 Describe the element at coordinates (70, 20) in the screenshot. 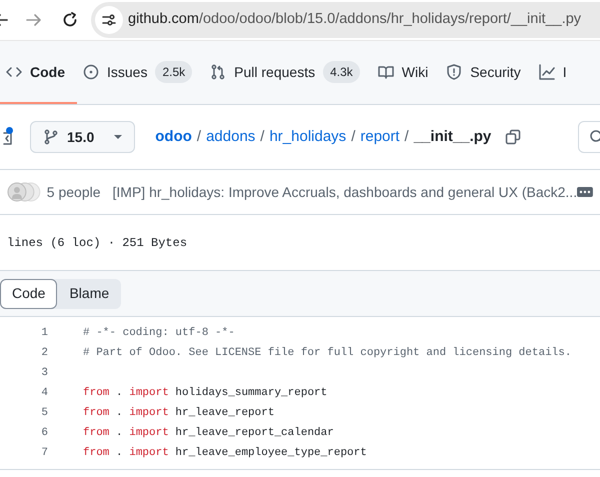

I see `reload-icon` at that location.